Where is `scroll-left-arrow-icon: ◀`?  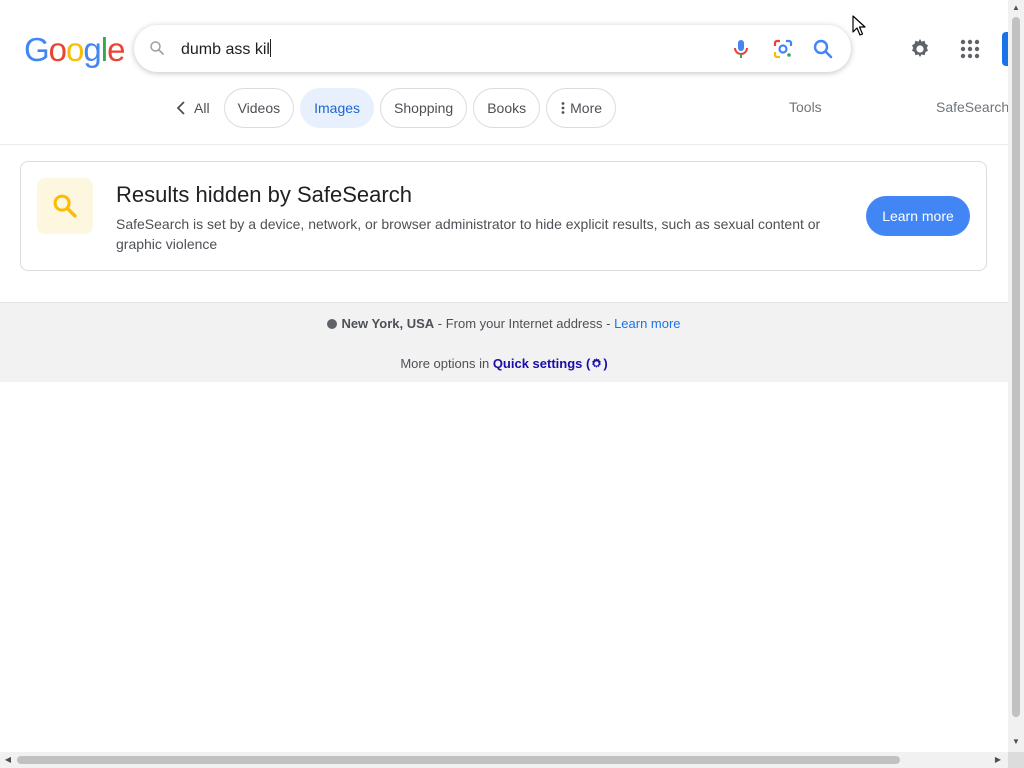 scroll-left-arrow-icon: ◀ is located at coordinates (8, 760).